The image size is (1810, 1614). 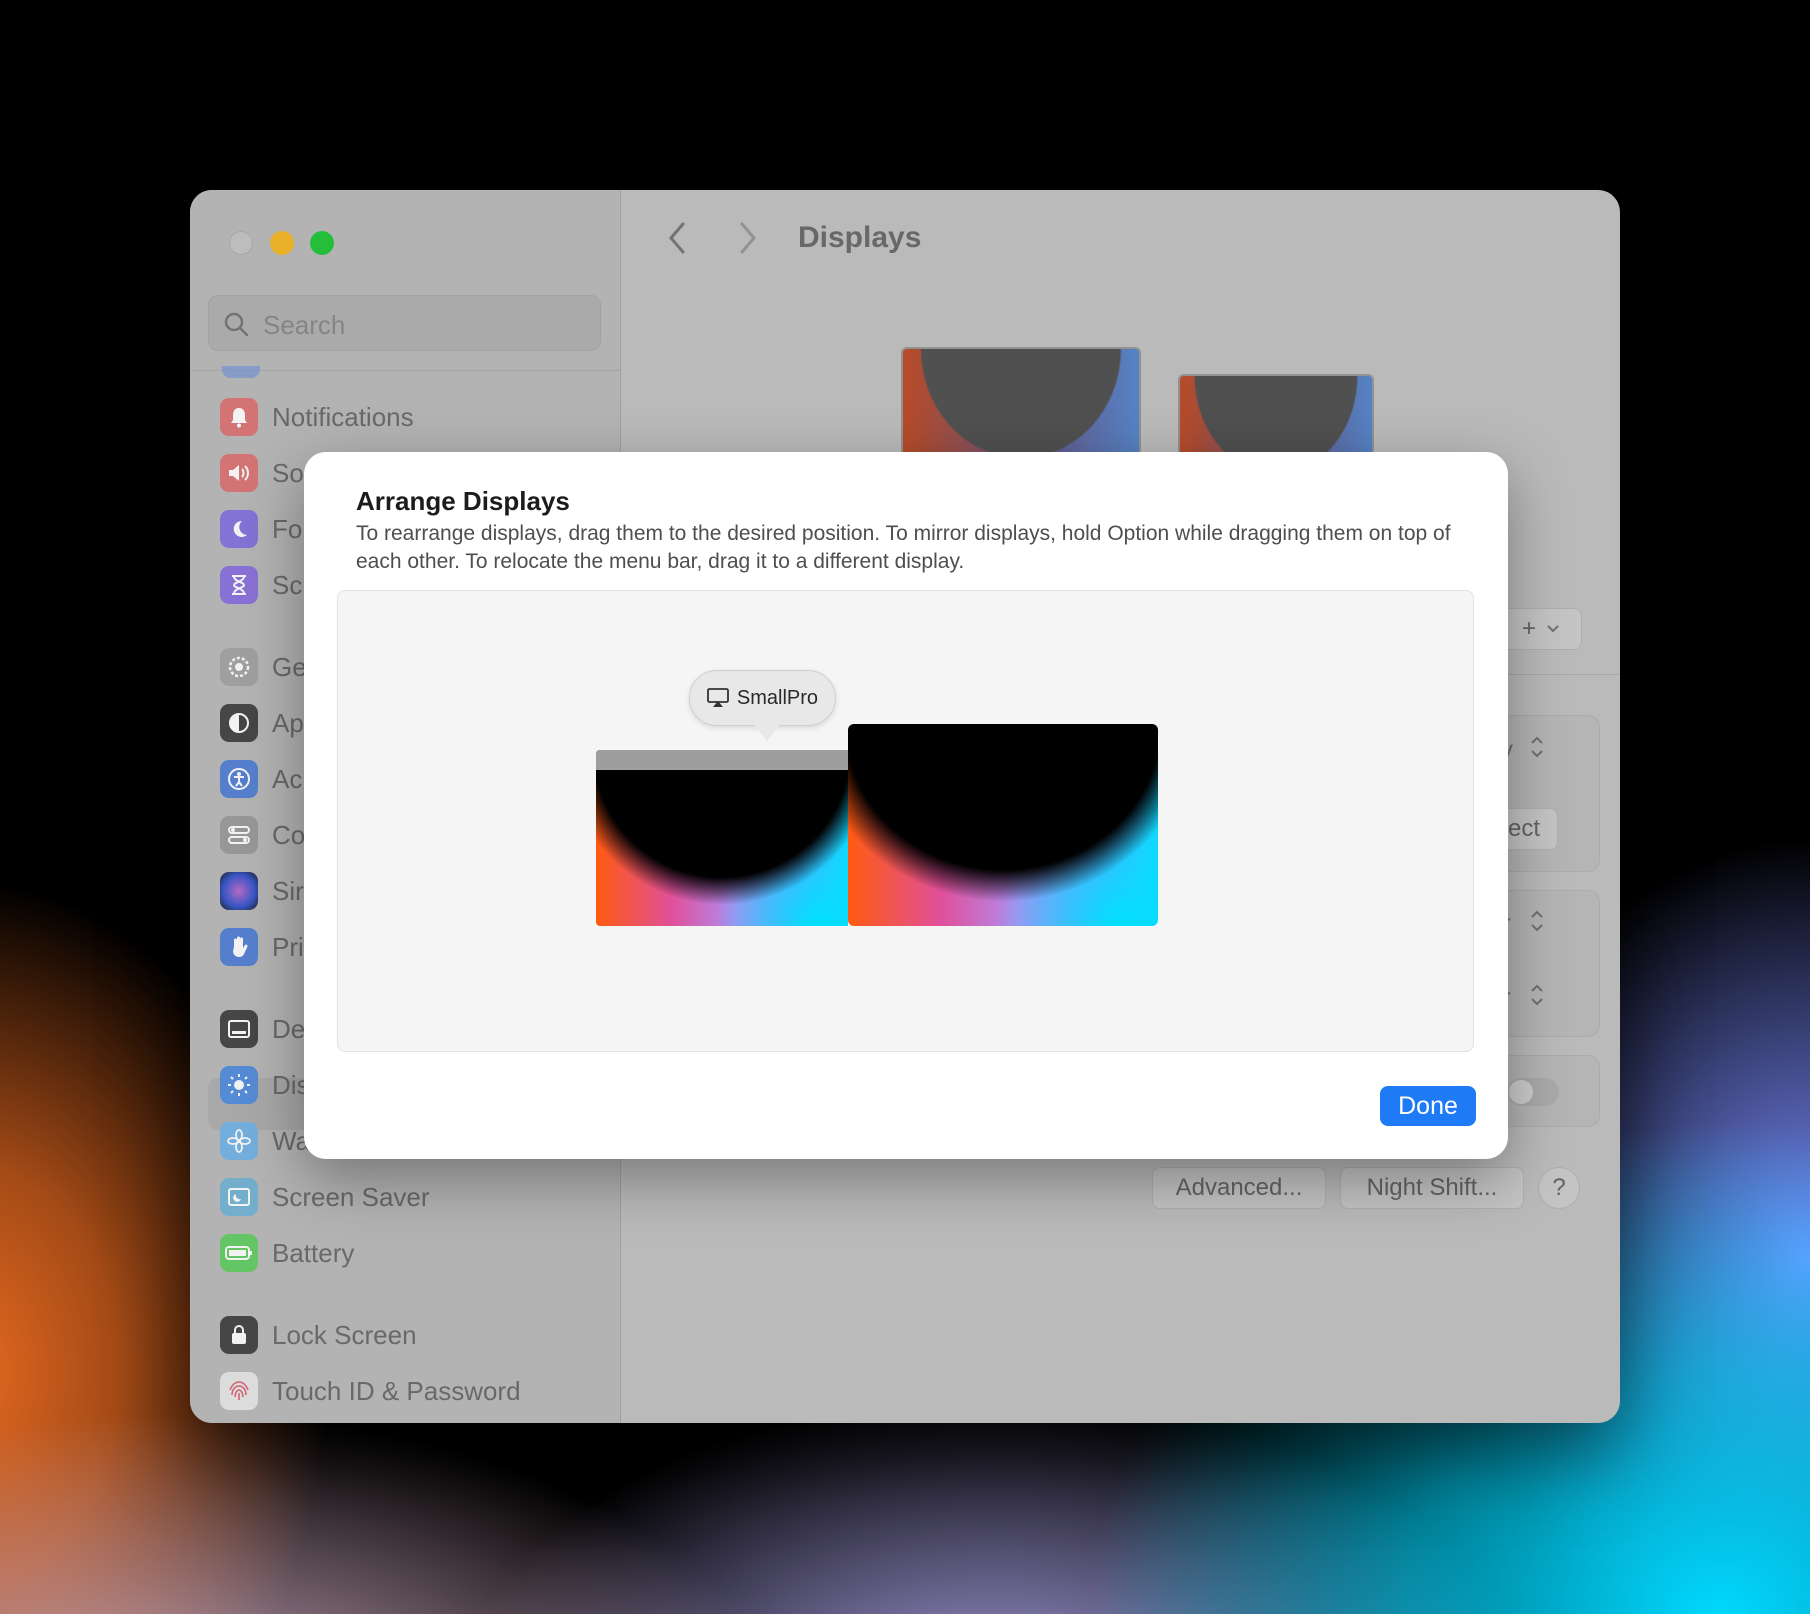 I want to click on done-button: Done, so click(x=1428, y=1106).